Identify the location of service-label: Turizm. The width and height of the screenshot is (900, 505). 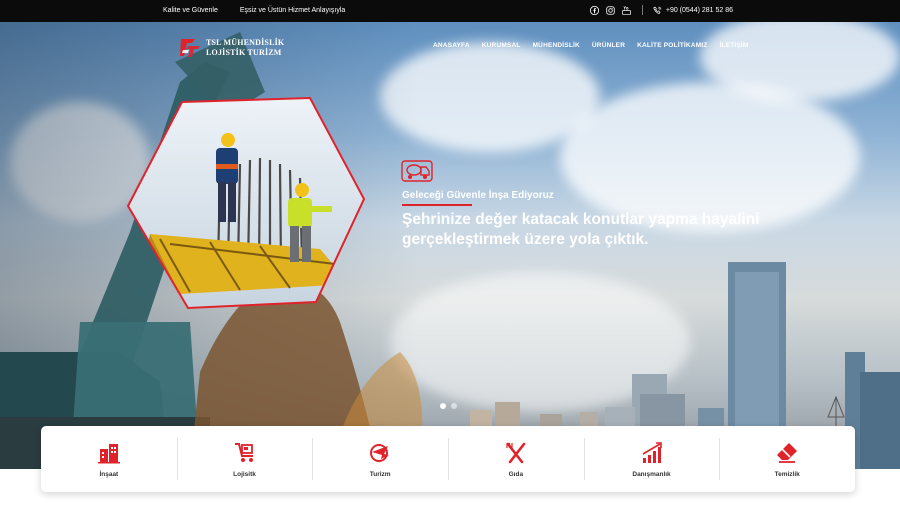
(380, 474).